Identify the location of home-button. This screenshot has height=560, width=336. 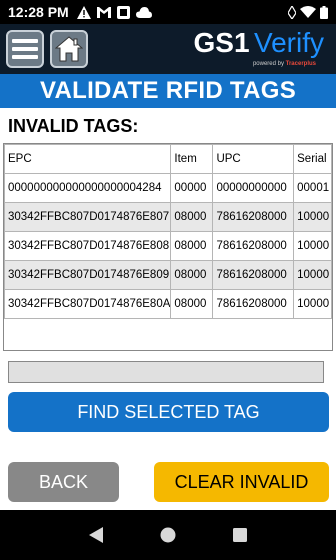
(69, 49).